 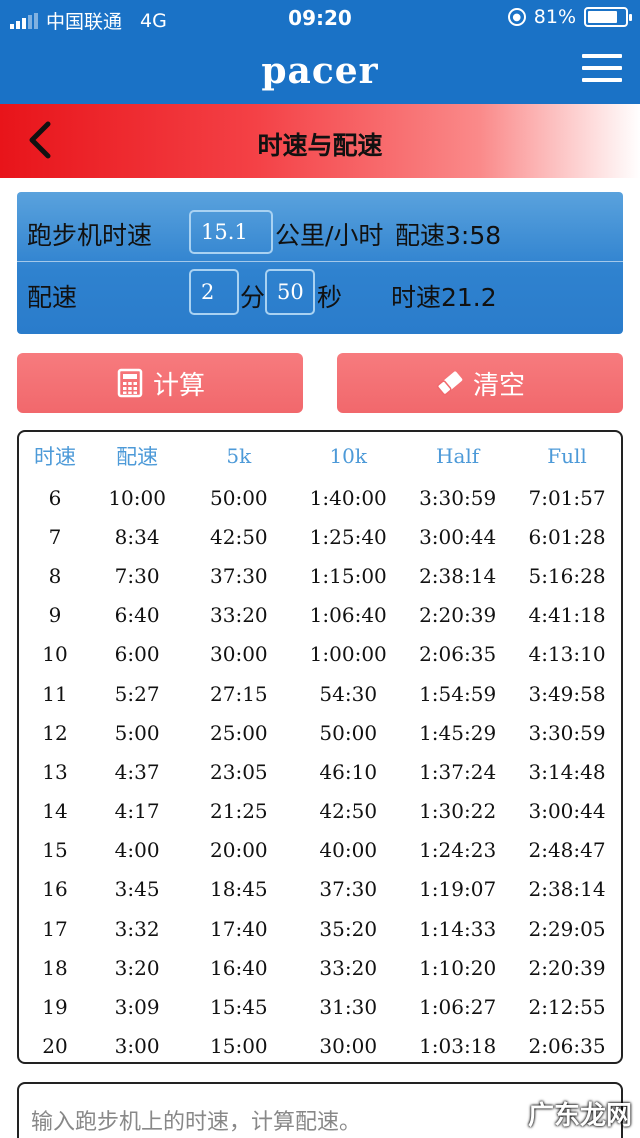 I want to click on table-cell: 6:40, so click(x=137, y=615).